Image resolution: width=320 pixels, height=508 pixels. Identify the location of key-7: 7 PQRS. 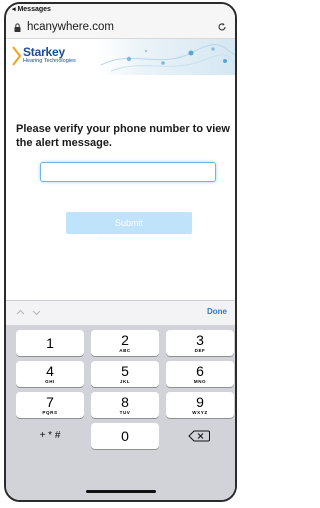
(50, 405).